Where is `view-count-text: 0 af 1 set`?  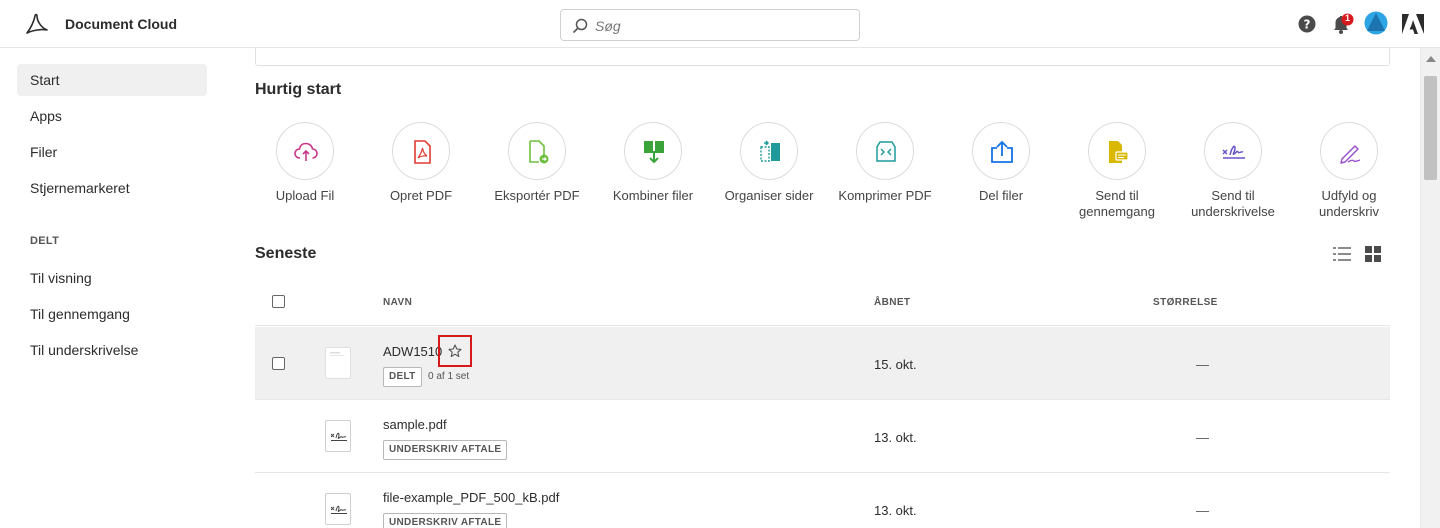 view-count-text: 0 af 1 set is located at coordinates (449, 376).